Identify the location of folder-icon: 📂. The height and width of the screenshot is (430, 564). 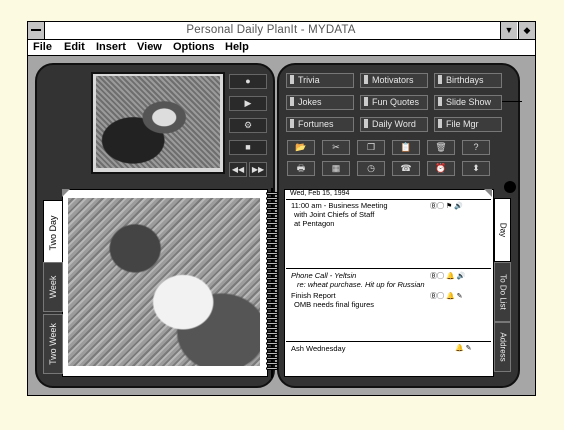
(301, 147).